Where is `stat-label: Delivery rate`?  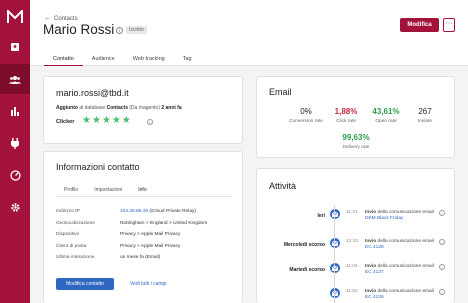
stat-label: Delivery rate is located at coordinates (356, 147).